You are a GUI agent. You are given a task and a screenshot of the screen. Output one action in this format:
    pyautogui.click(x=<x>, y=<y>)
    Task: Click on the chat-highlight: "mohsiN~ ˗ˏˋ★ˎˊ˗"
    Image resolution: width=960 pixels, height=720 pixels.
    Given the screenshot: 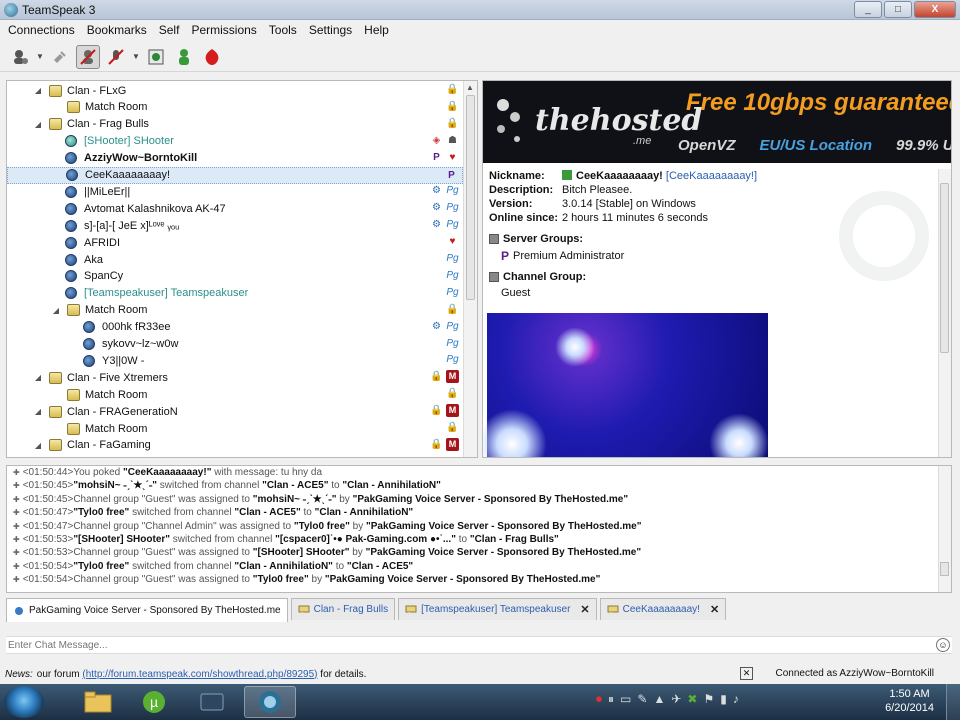 What is the action you would take?
    pyautogui.click(x=295, y=499)
    